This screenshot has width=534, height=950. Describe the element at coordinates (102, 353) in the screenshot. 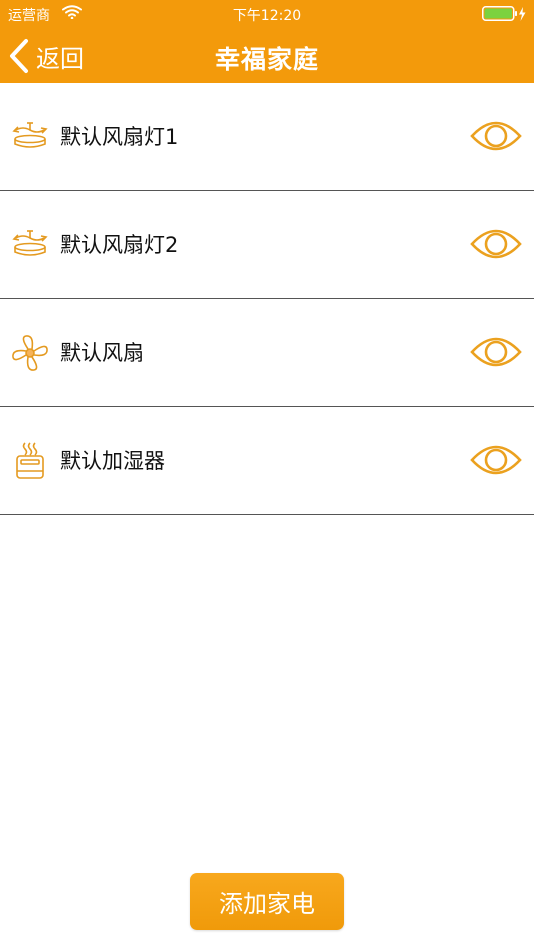

I see `device-name: 默认风扇` at that location.